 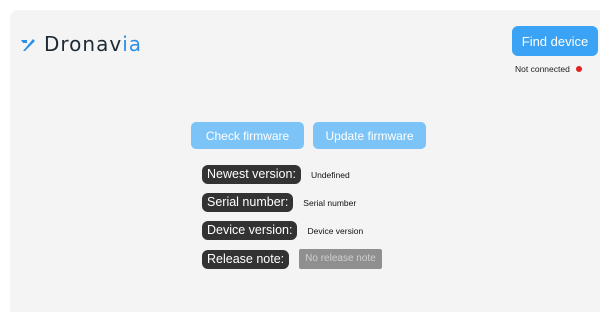 What do you see at coordinates (340, 259) in the screenshot?
I see `release-note-button: No release note` at bounding box center [340, 259].